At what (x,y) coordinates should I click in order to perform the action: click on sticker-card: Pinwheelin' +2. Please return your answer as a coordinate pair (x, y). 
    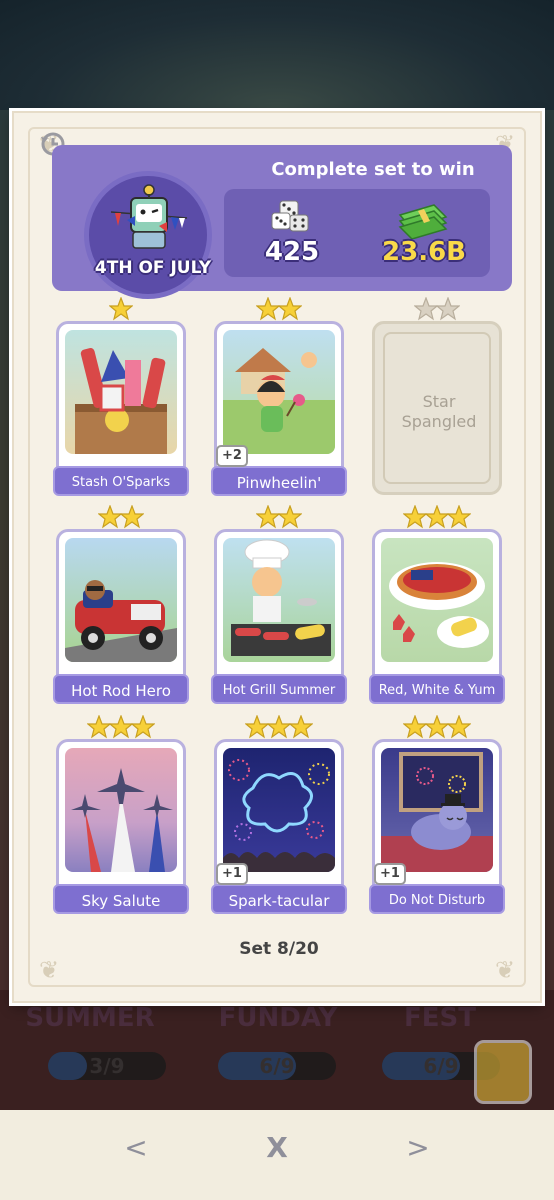
    Looking at the image, I should click on (279, 396).